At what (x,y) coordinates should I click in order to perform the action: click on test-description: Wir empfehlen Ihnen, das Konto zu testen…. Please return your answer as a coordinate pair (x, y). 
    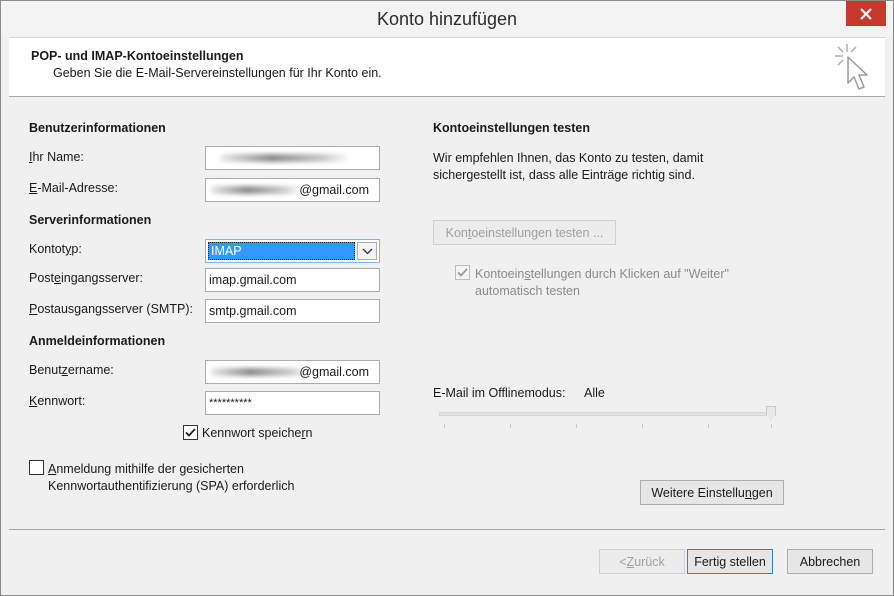
    Looking at the image, I should click on (568, 166).